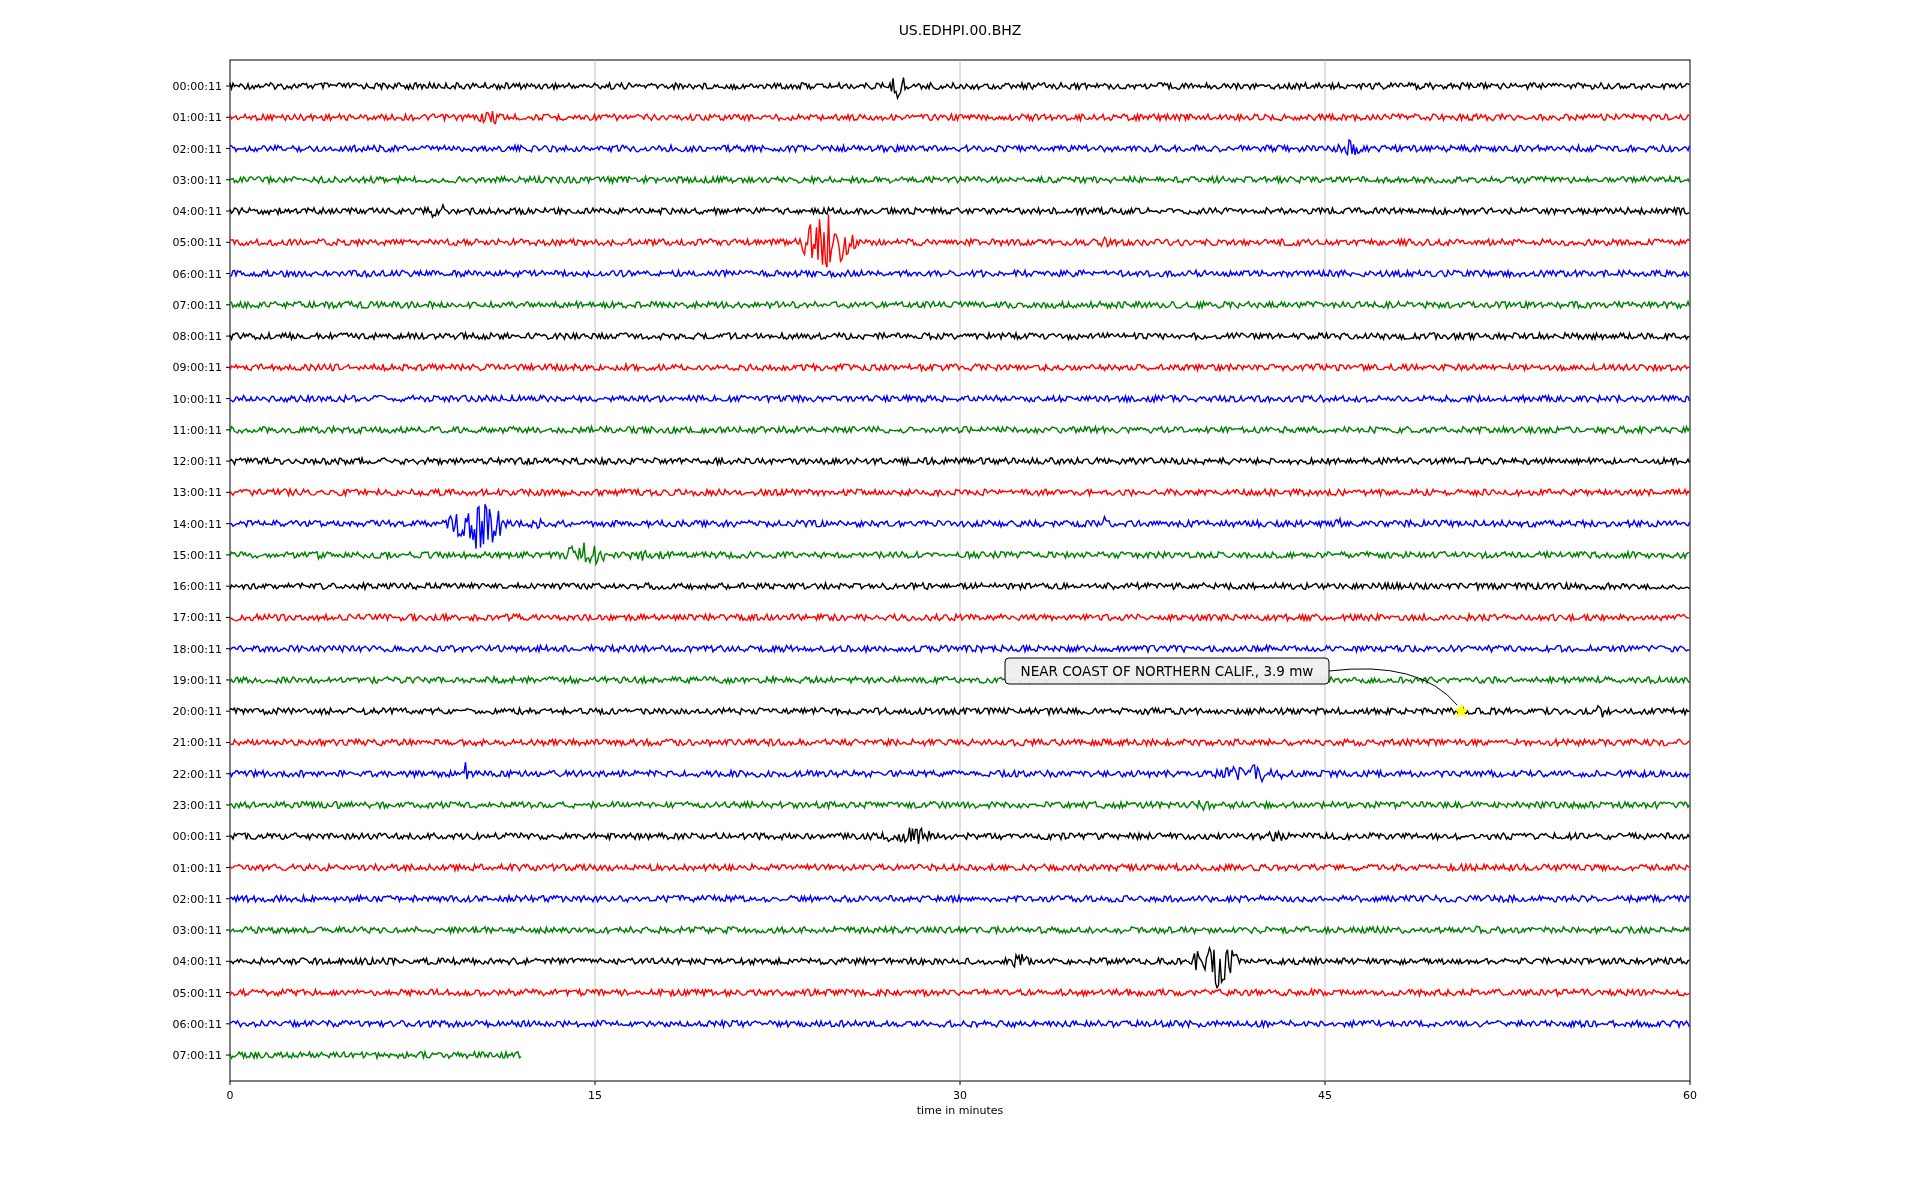  I want to click on row-time-label: 09:00:11, so click(197, 368).